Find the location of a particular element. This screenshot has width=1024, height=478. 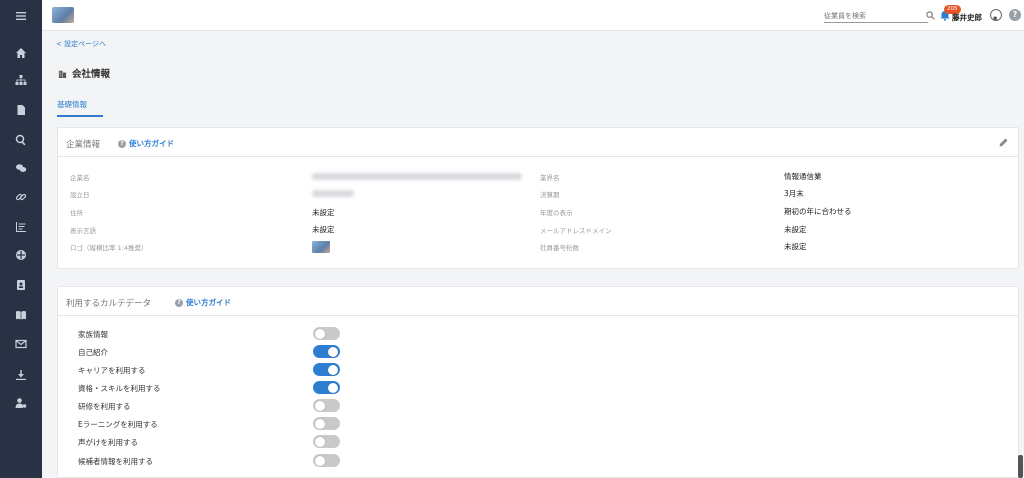

logo-label: ロゴ（縦横比率 1:4推奨） is located at coordinates (109, 248).